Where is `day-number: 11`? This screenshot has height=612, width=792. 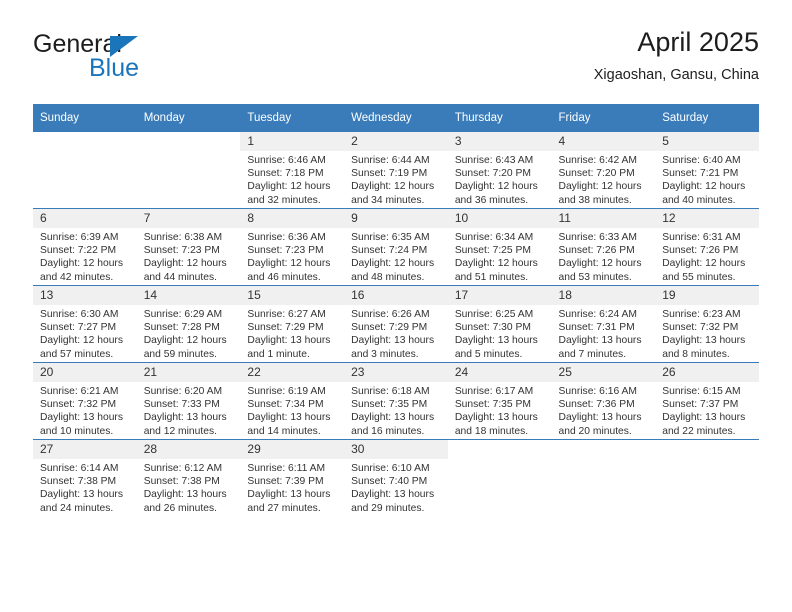 day-number: 11 is located at coordinates (603, 218).